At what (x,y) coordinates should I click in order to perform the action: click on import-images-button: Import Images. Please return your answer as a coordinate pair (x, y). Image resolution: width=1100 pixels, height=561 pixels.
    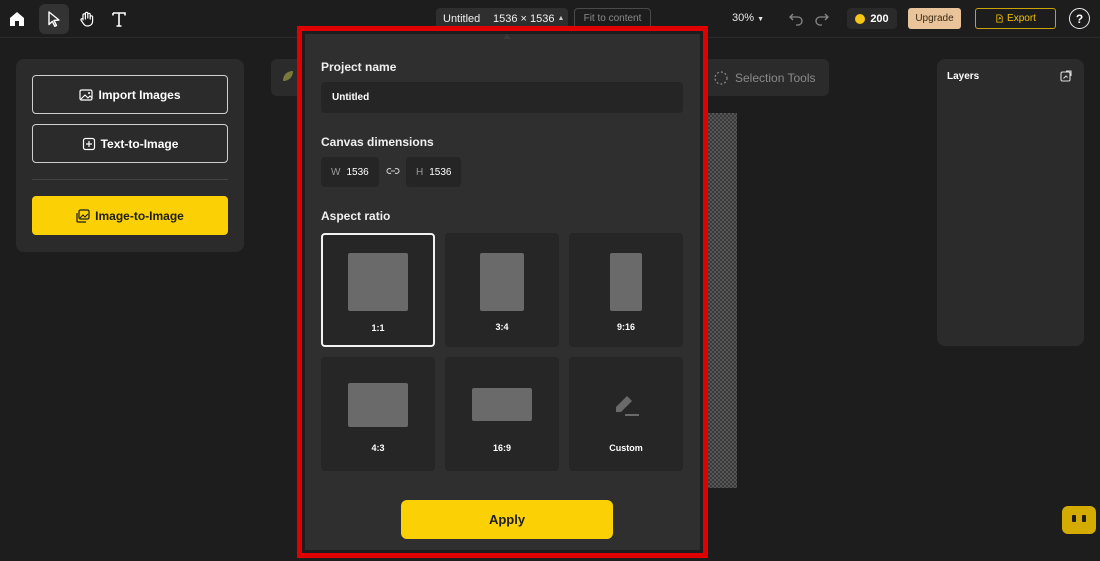
    Looking at the image, I should click on (130, 94).